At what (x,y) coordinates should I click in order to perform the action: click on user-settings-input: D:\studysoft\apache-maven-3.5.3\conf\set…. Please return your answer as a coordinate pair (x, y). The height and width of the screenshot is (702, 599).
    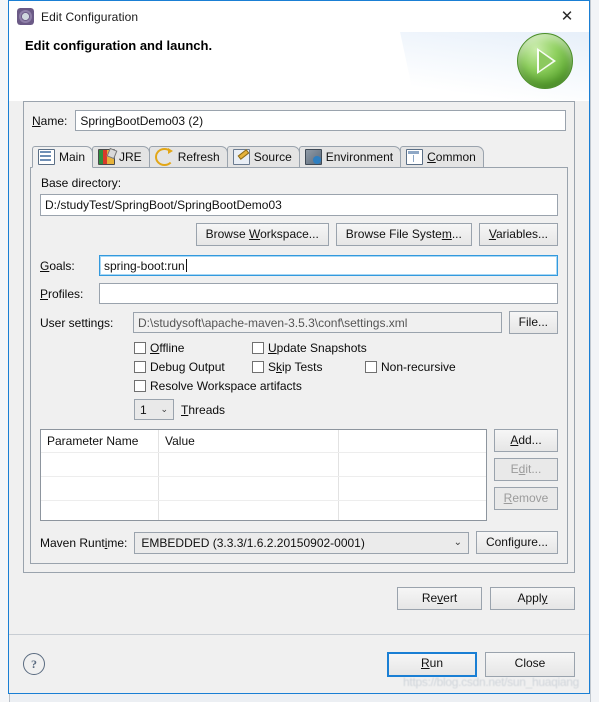
    Looking at the image, I should click on (317, 322).